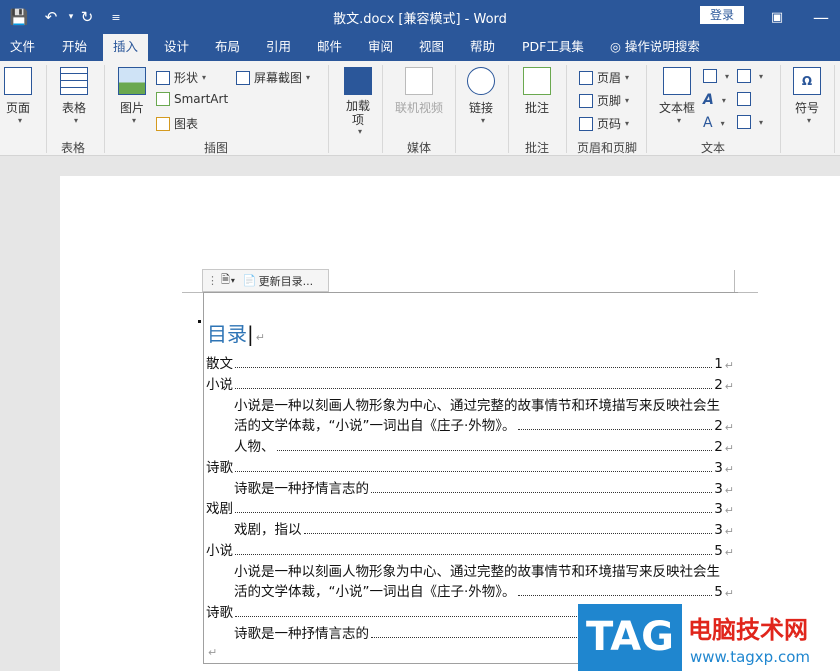 Image resolution: width=840 pixels, height=671 pixels. Describe the element at coordinates (233, 280) in the screenshot. I see `toc-menu-caret-icon: ▾` at that location.